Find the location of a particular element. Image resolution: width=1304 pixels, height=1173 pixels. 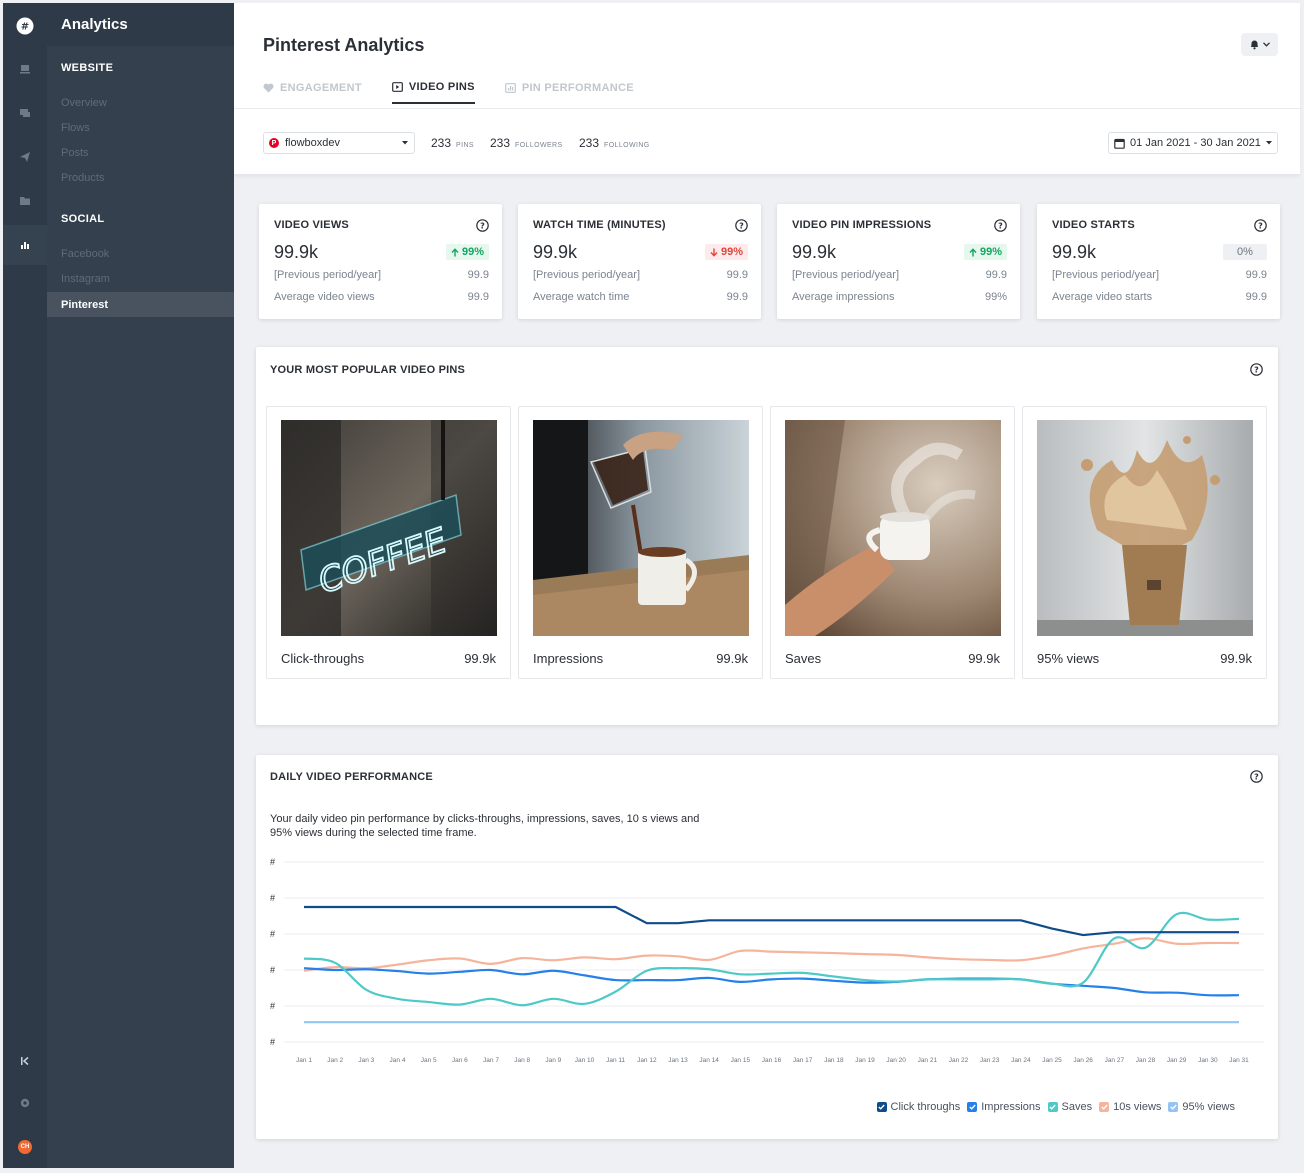

pin-card-impressions: Impressions 99.9k is located at coordinates (640, 542).